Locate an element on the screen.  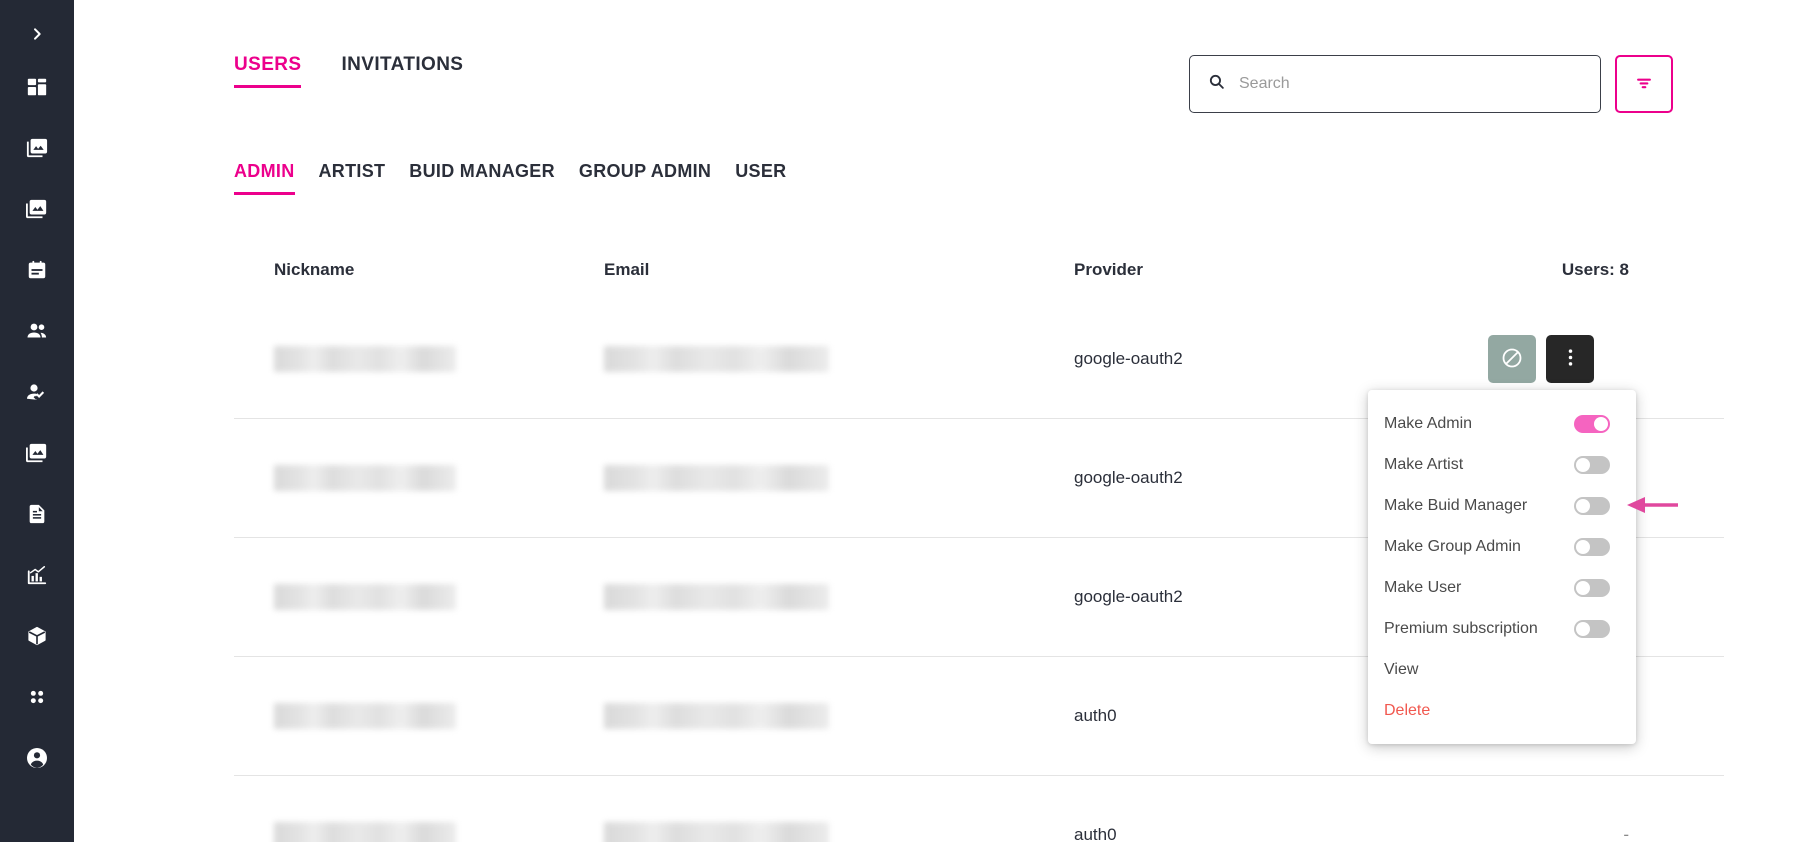
role-tab-admin: ADMIN is located at coordinates (264, 178).